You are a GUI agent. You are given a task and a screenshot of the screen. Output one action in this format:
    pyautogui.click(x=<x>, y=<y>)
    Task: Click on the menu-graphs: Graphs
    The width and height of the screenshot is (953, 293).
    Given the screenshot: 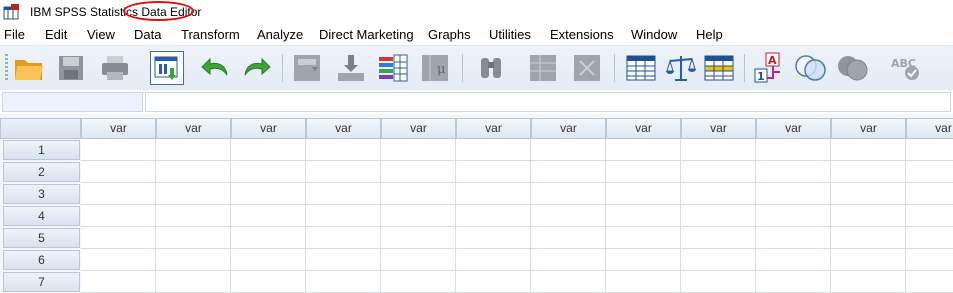 What is the action you would take?
    pyautogui.click(x=449, y=34)
    